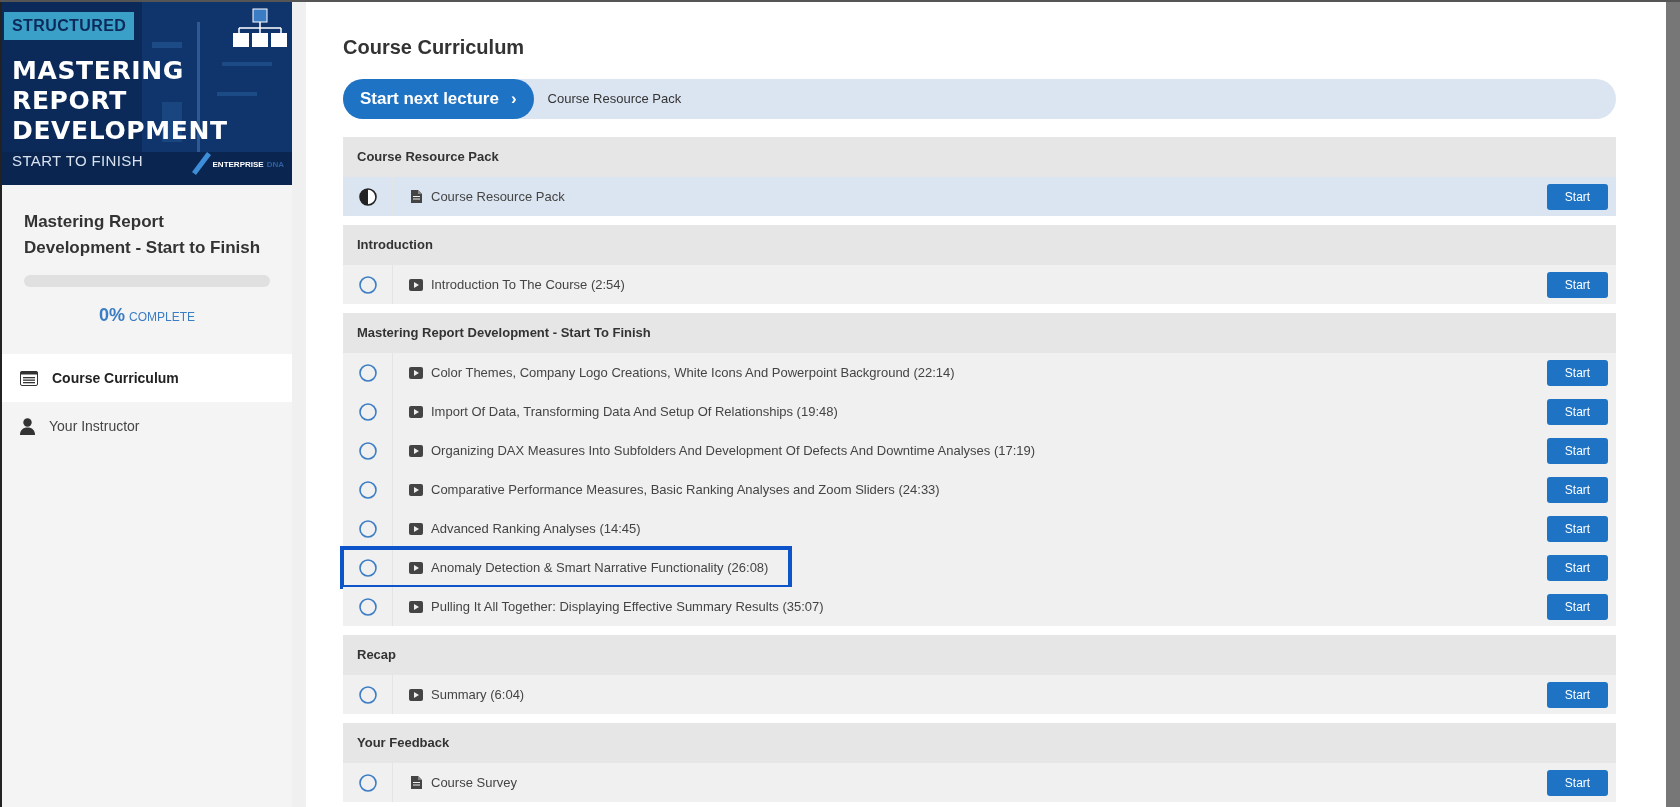  Describe the element at coordinates (162, 317) in the screenshot. I see `progress-label: COMPLETE` at that location.